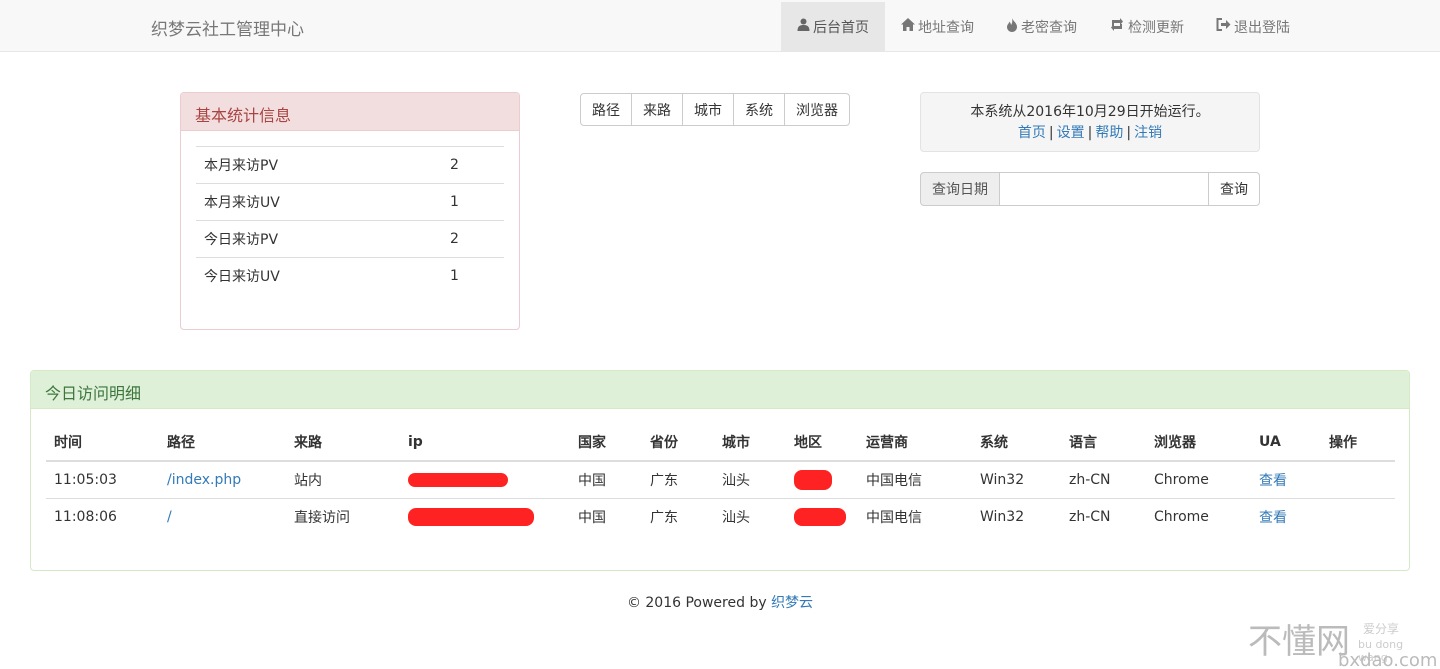 The width and height of the screenshot is (1440, 669). I want to click on query-date-label: 查询日期, so click(960, 189).